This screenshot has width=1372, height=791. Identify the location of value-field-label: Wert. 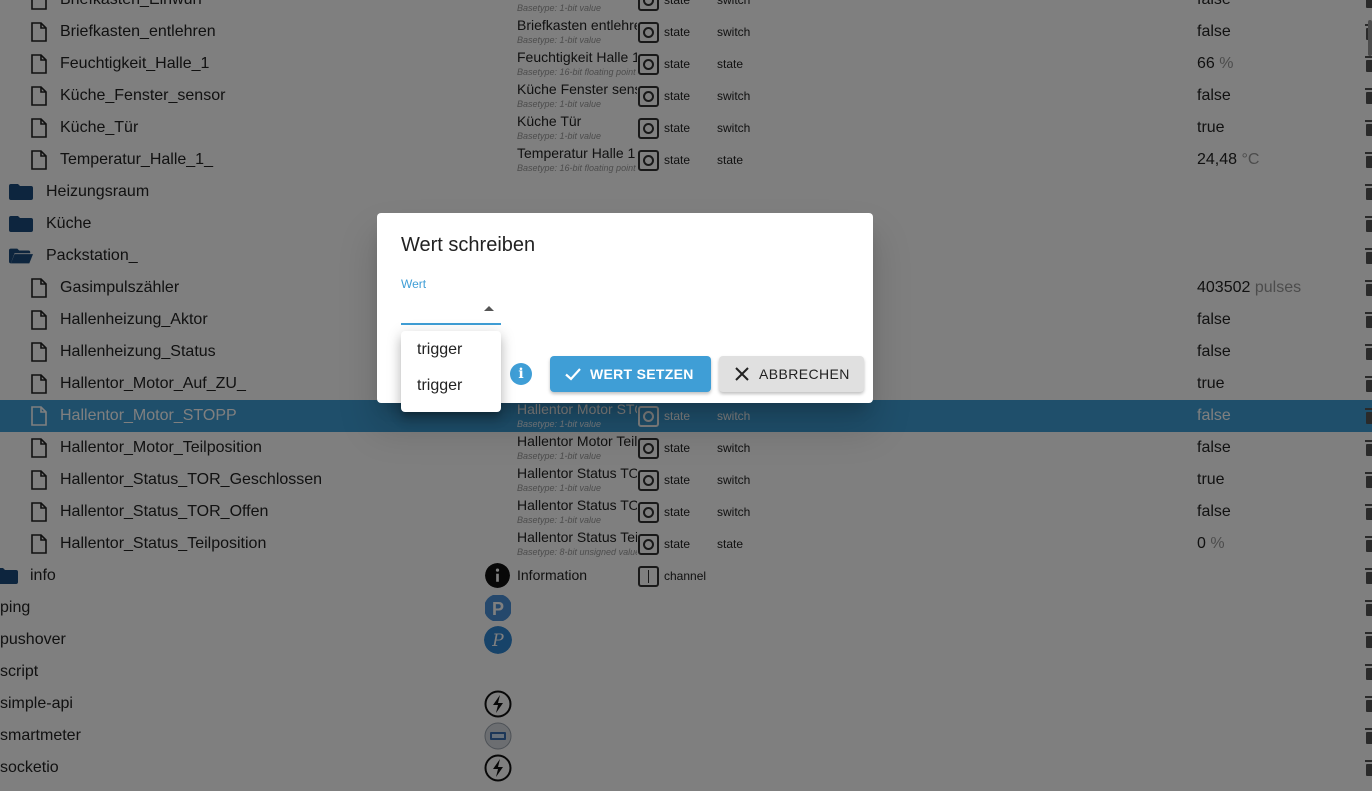
(414, 284).